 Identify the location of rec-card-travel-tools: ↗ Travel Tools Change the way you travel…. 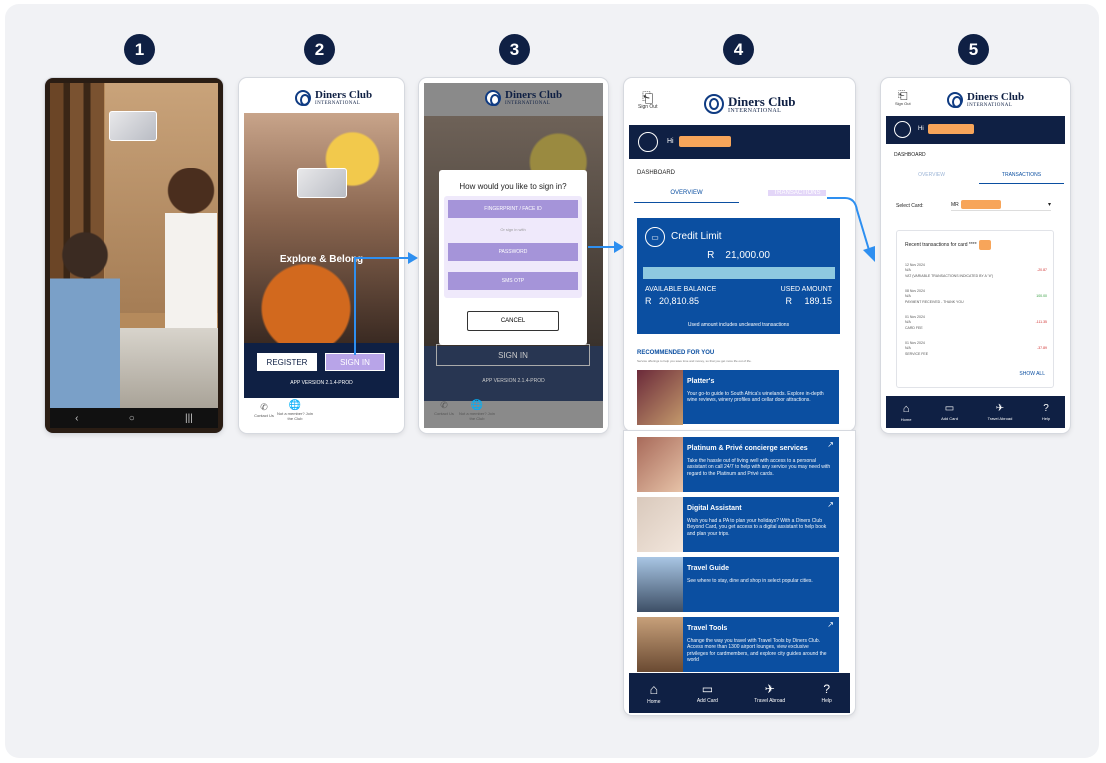
(738, 644).